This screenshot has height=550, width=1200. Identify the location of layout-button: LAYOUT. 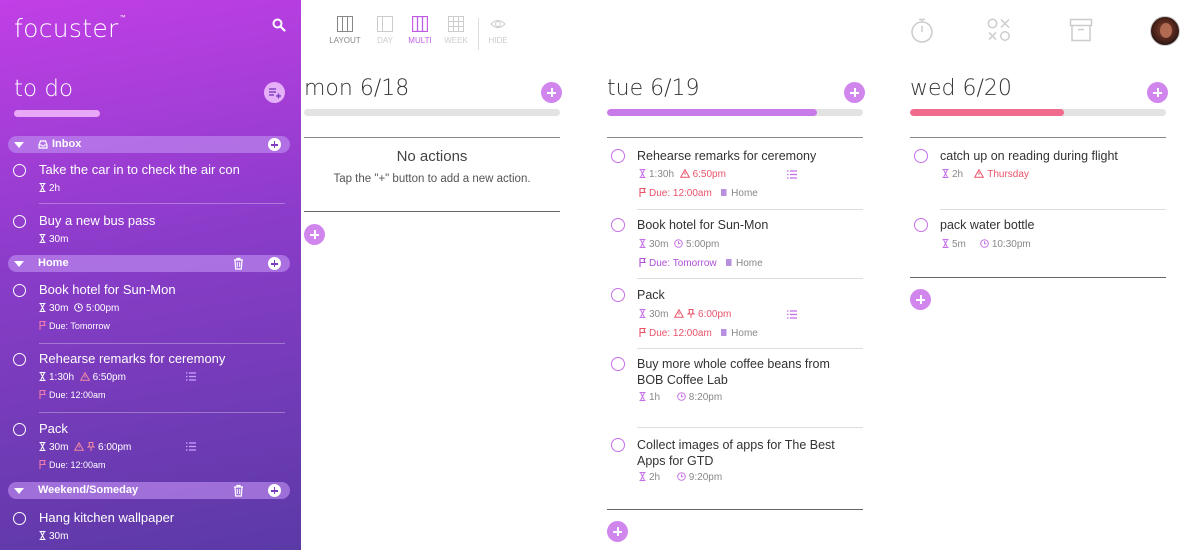
(345, 30).